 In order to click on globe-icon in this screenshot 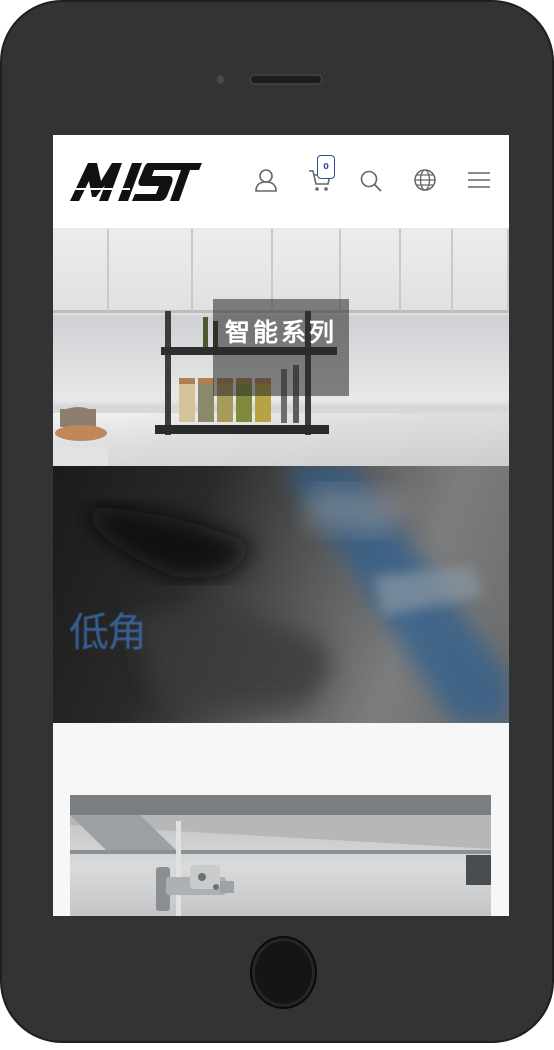, I will do `click(425, 180)`.